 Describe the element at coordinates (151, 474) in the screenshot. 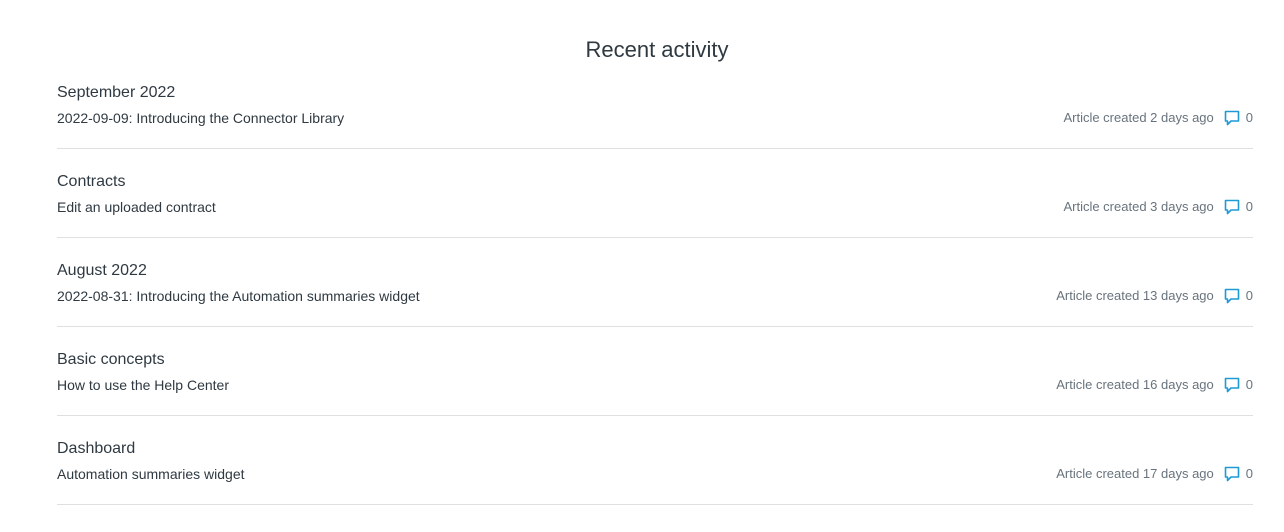

I see `activity-article-link: Automation summaries widget` at that location.